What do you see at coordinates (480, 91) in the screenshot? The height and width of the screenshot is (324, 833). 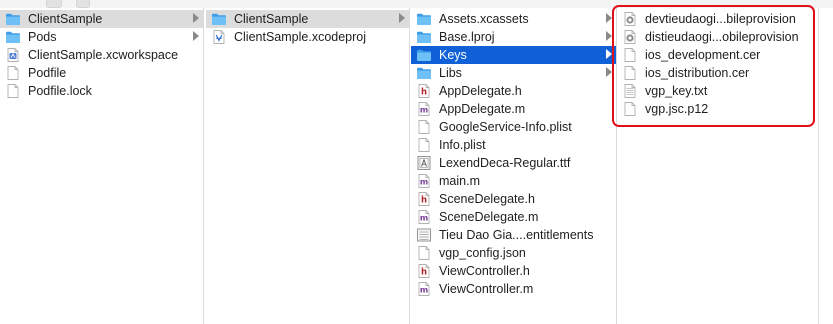 I see `file-name: AppDelegate.h` at bounding box center [480, 91].